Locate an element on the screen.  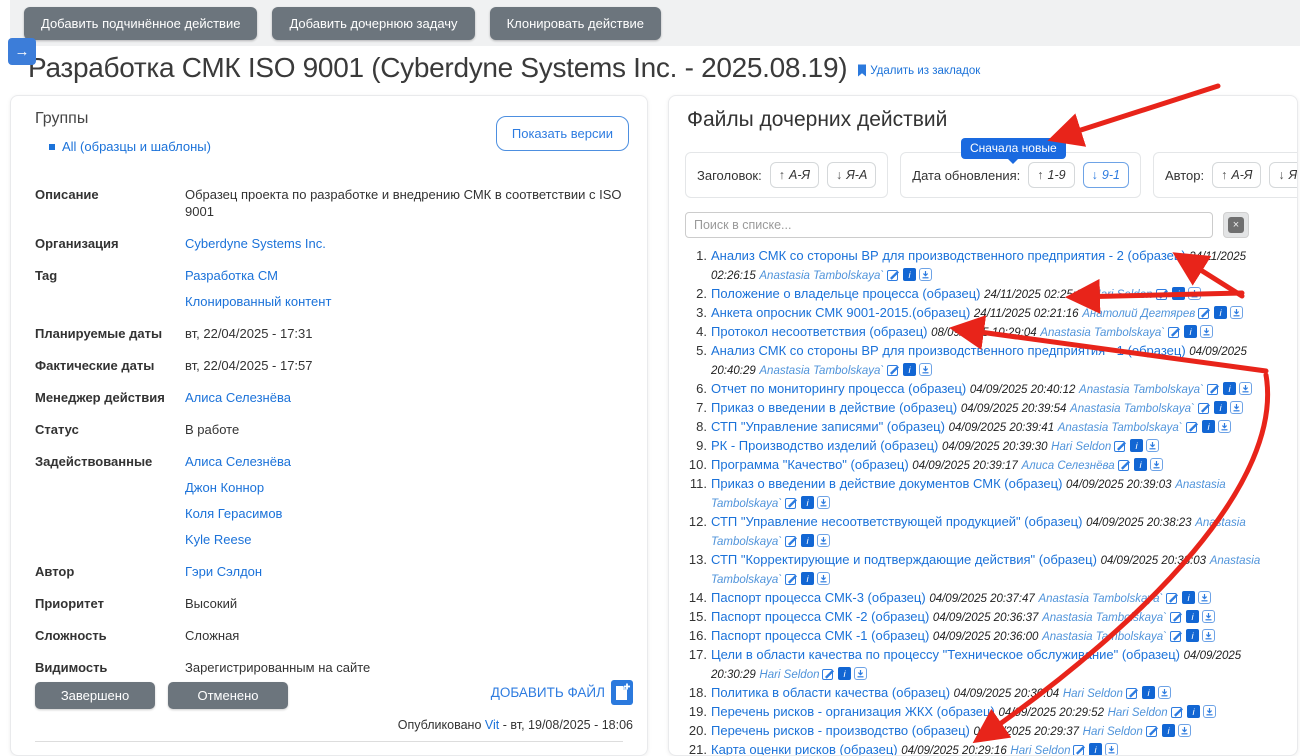
file-title-link: Паспорт процесса СМК-3 (образец) is located at coordinates (818, 597).